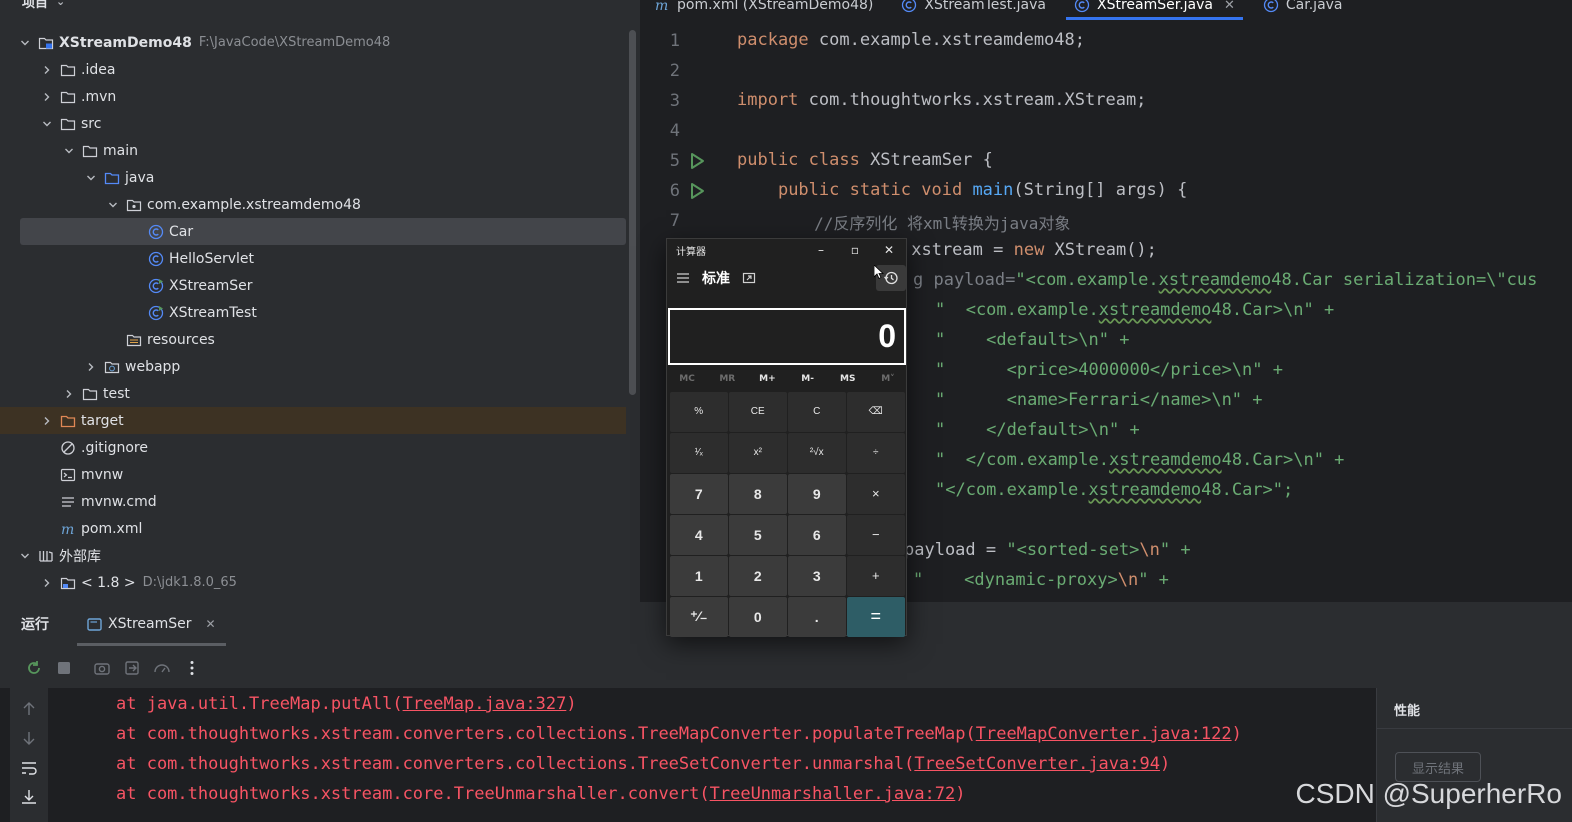  What do you see at coordinates (313, 501) in the screenshot?
I see `tree-item-mvnw-cmd: mvnw.cmd` at bounding box center [313, 501].